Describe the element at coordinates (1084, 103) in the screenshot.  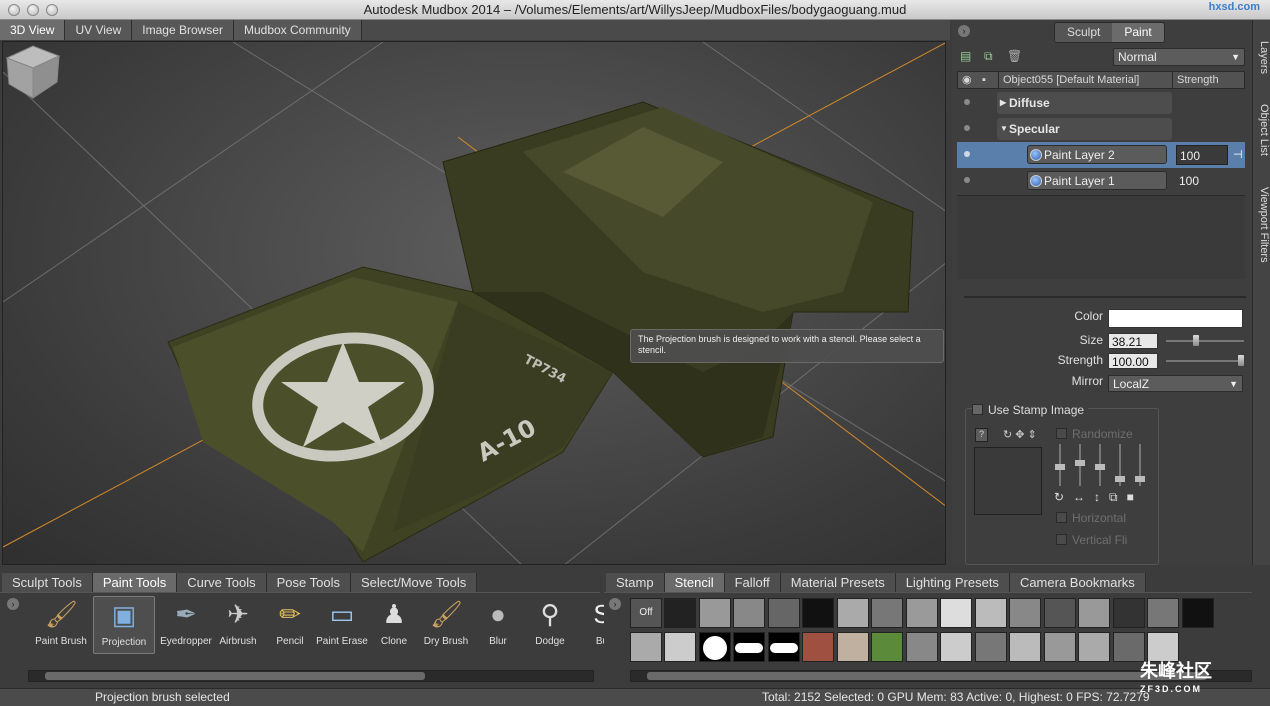
I see `channel-diffuse: ▶ Diffuse` at that location.